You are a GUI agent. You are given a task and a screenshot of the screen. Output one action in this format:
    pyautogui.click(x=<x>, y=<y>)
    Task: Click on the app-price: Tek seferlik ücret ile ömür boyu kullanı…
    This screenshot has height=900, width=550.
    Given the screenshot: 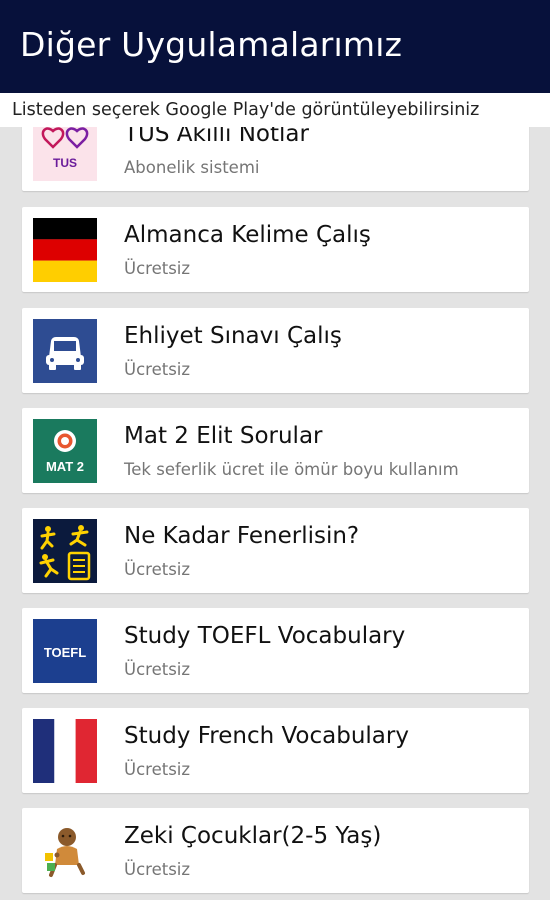 What is the action you would take?
    pyautogui.click(x=291, y=469)
    